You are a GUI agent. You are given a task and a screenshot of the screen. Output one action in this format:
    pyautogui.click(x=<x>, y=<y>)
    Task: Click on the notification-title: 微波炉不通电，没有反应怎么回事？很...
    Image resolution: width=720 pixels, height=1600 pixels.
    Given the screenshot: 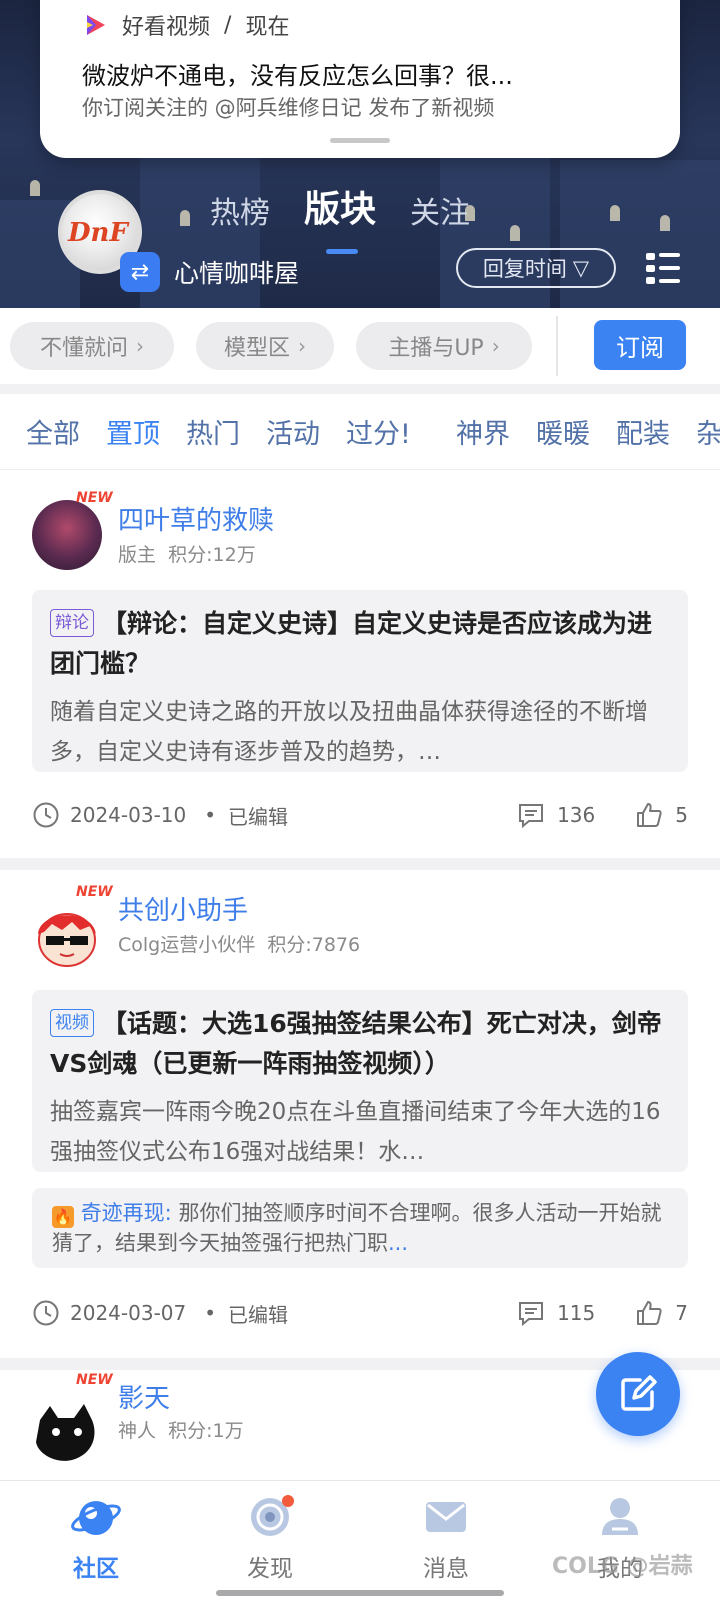 What is the action you would take?
    pyautogui.click(x=297, y=76)
    